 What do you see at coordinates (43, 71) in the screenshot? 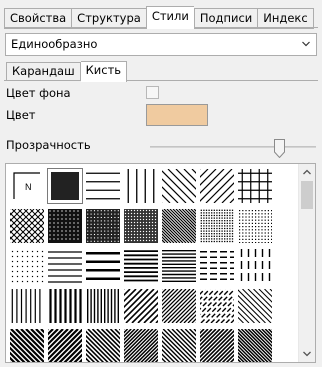
I see `subtab-pencil: Карандаш` at bounding box center [43, 71].